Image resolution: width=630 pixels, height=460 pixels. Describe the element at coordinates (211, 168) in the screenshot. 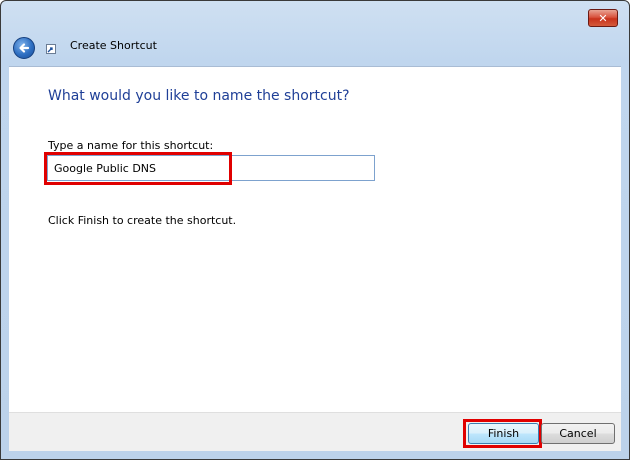

I see `shortcut-name-input` at that location.